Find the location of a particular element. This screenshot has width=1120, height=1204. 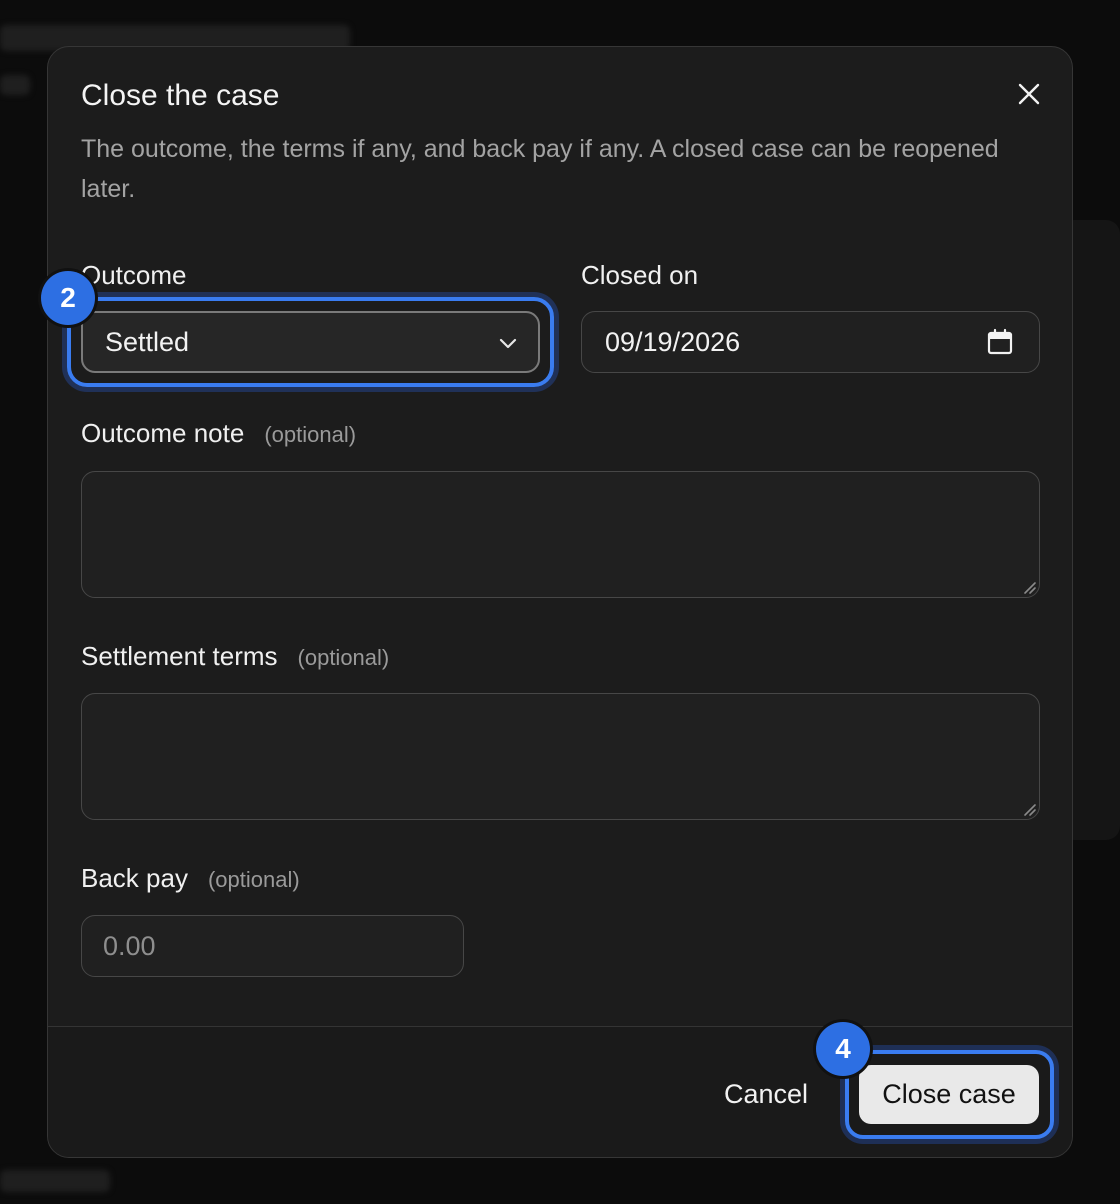

step-badge: 4 is located at coordinates (843, 1049).